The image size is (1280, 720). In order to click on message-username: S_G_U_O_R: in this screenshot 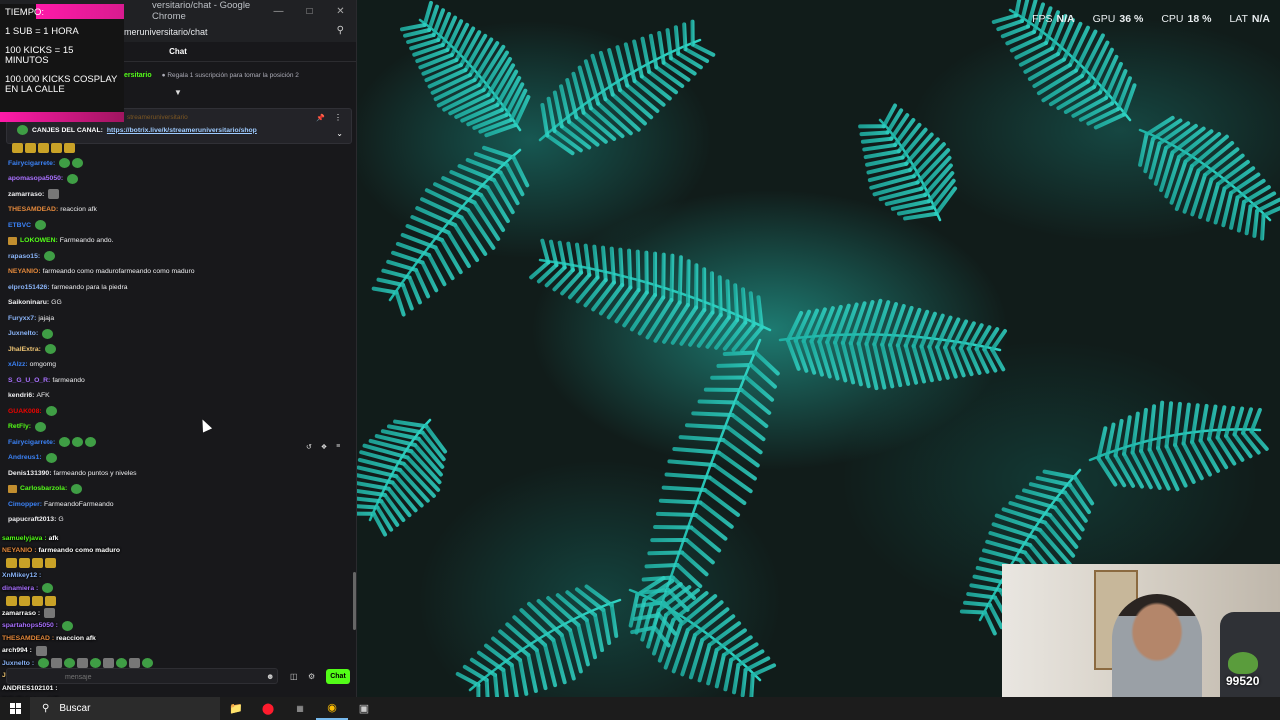, I will do `click(29, 380)`.